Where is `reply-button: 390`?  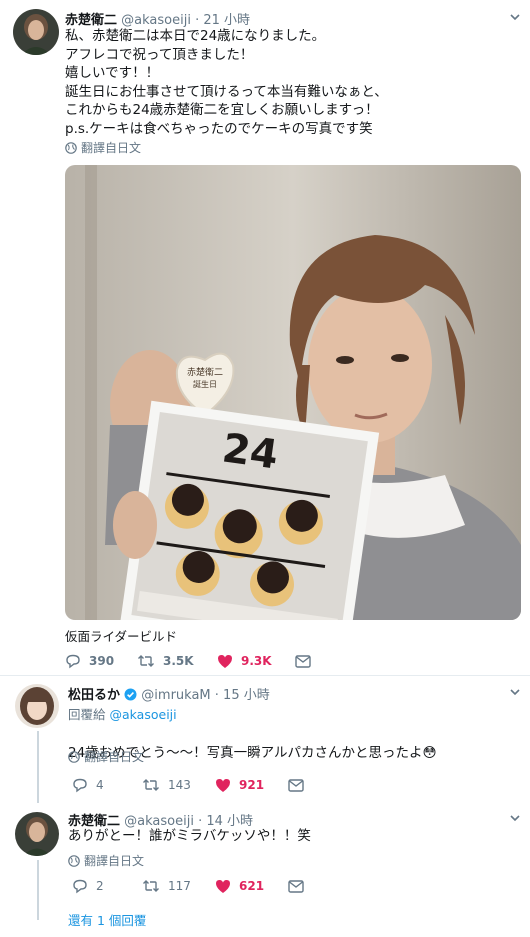 reply-button: 390 is located at coordinates (101, 661).